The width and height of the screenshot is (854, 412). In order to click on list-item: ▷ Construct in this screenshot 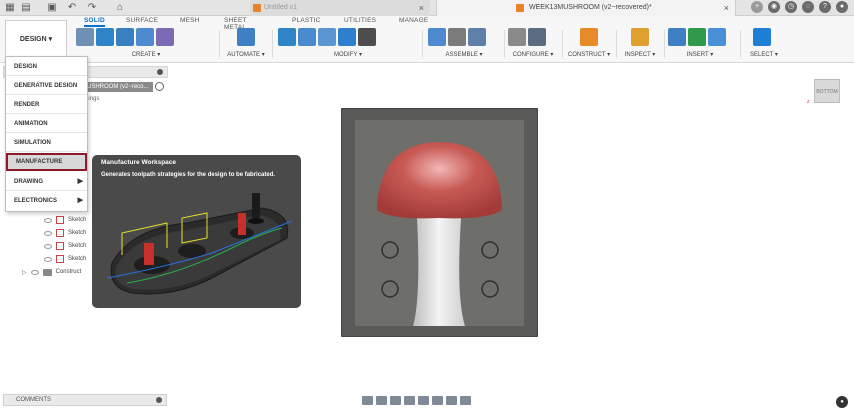, I will do `click(51, 272)`.